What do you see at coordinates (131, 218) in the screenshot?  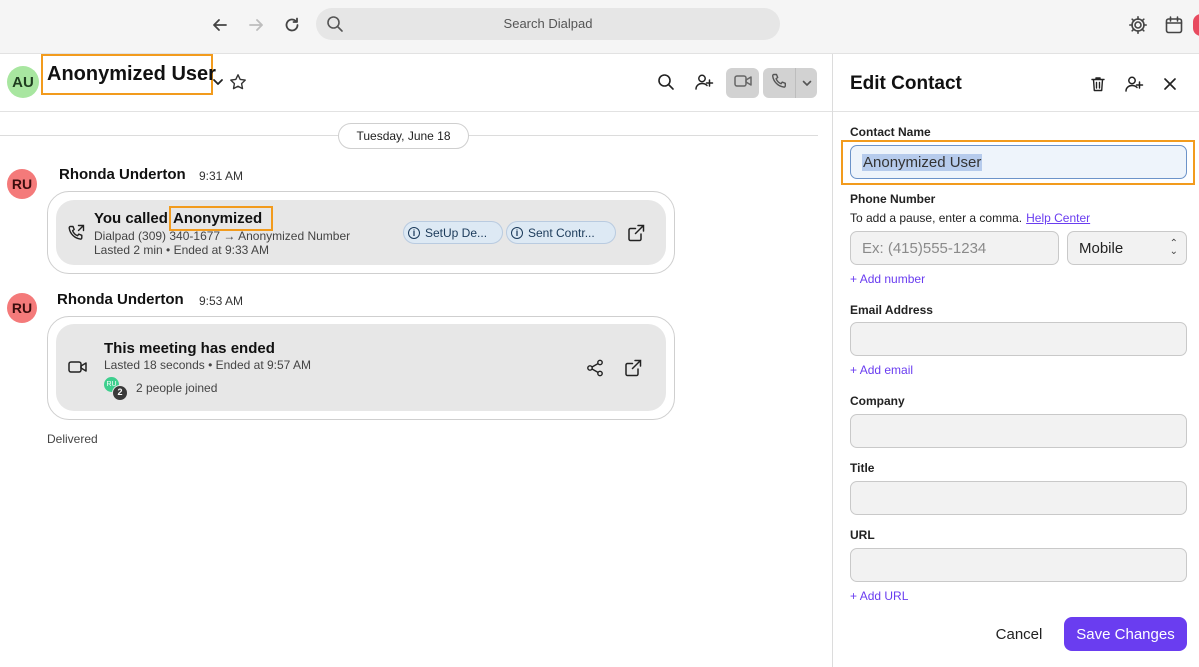 I see `call-title-prefix: You called` at bounding box center [131, 218].